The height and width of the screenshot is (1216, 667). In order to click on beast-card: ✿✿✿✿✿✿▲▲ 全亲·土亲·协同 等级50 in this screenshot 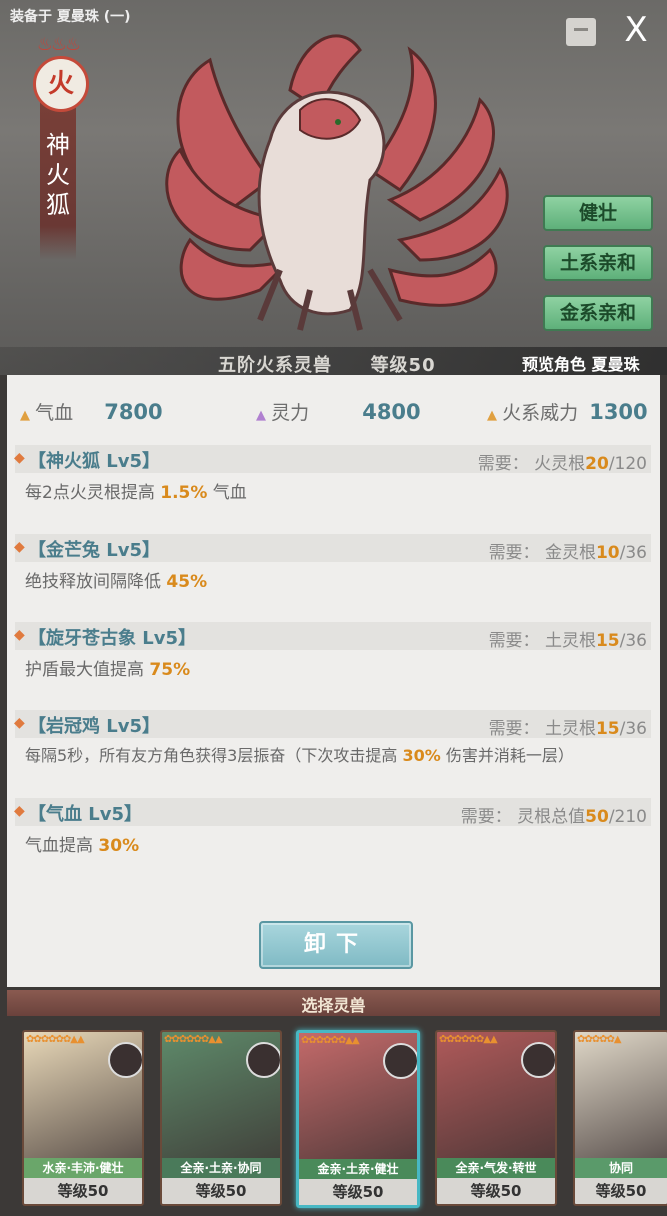, I will do `click(221, 1118)`.